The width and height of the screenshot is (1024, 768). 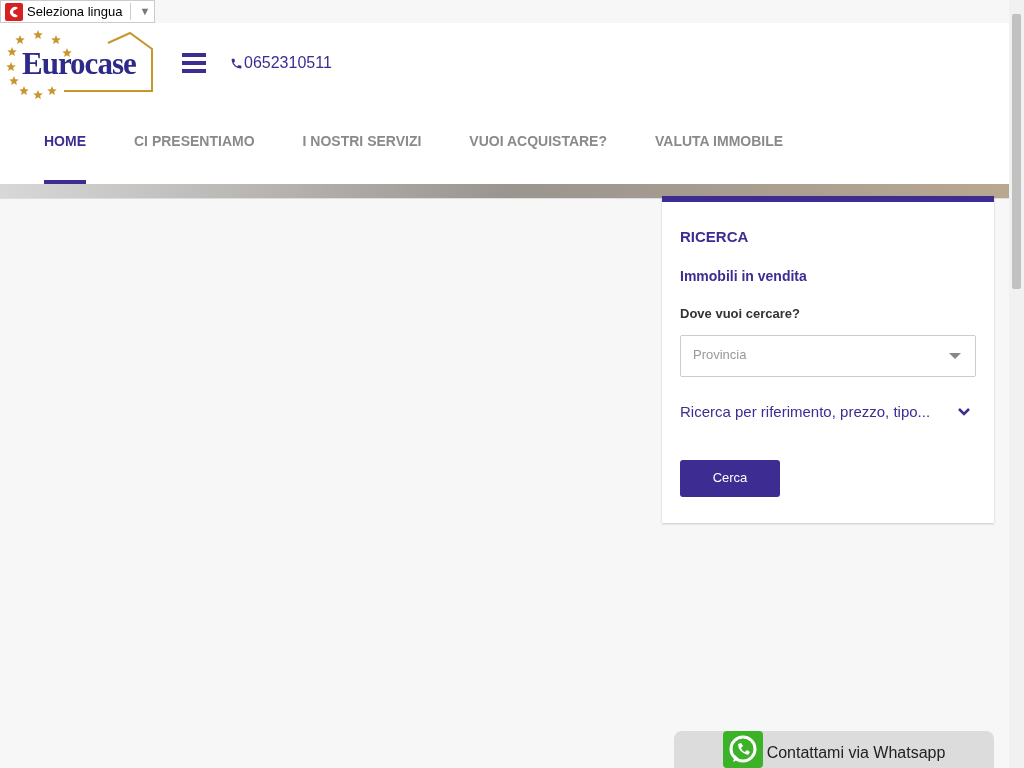 I want to click on translate-logo-icon, so click(x=14, y=11).